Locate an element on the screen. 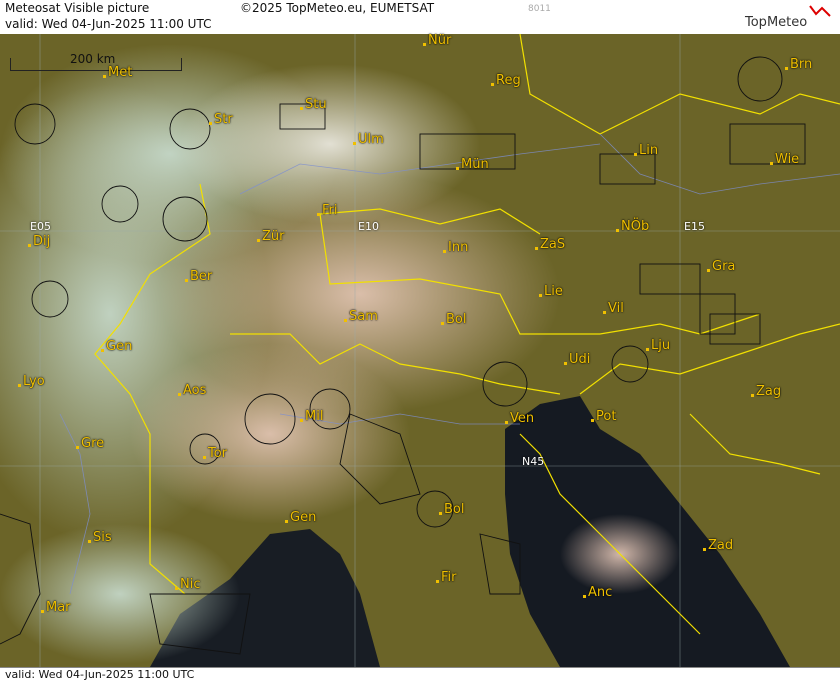 The height and width of the screenshot is (682, 840). city-label: Ulm is located at coordinates (368, 139).